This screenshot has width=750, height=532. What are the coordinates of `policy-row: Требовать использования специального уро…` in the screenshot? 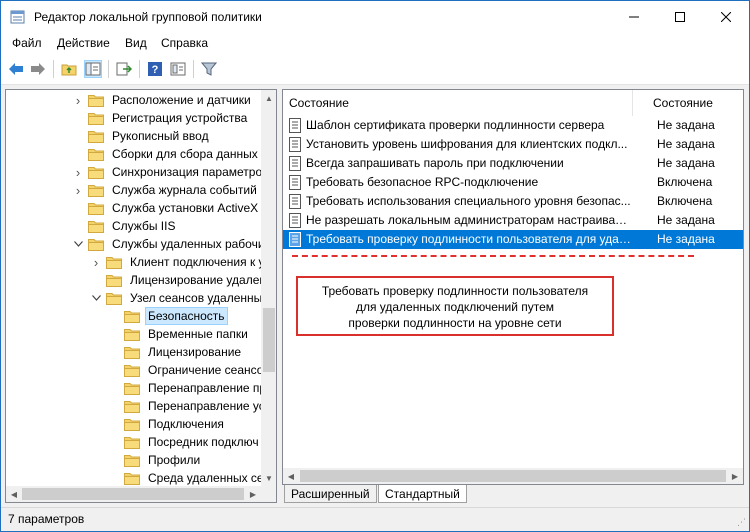 It's located at (513, 201).